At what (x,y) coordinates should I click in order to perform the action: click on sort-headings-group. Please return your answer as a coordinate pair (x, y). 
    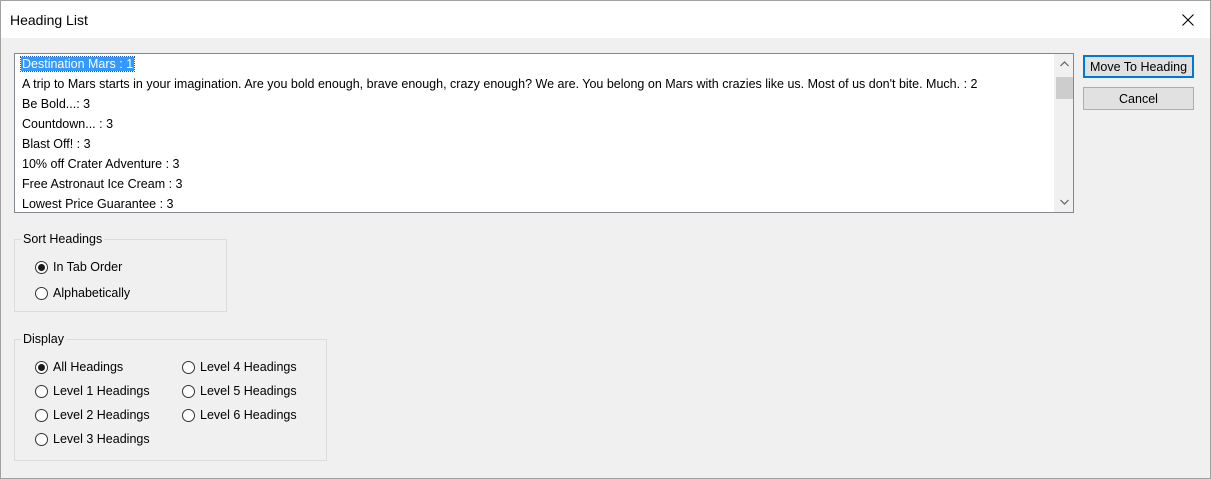
    Looking at the image, I should click on (120, 275).